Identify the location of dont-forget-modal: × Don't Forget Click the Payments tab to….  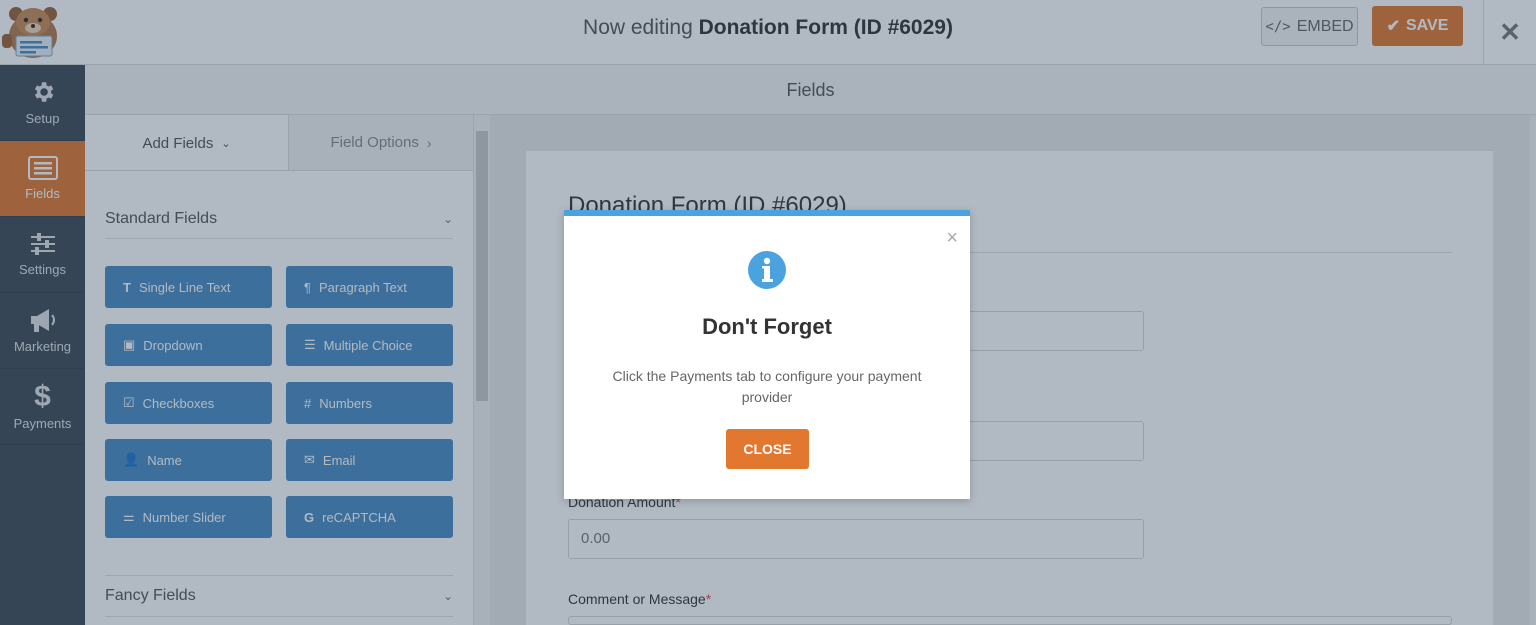
(767, 354).